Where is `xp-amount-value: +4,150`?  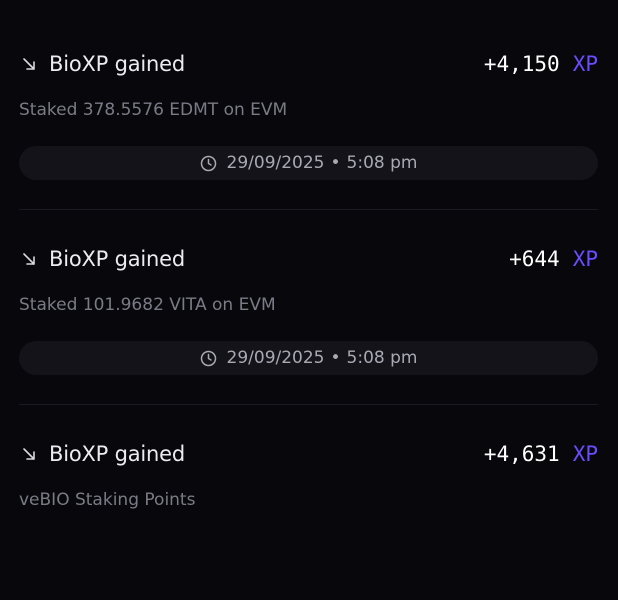 xp-amount-value: +4,150 is located at coordinates (521, 64).